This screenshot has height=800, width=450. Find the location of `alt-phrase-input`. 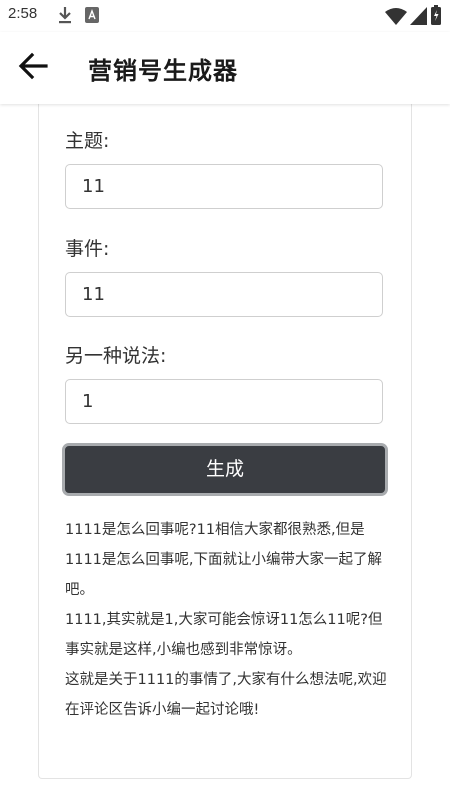

alt-phrase-input is located at coordinates (224, 401).